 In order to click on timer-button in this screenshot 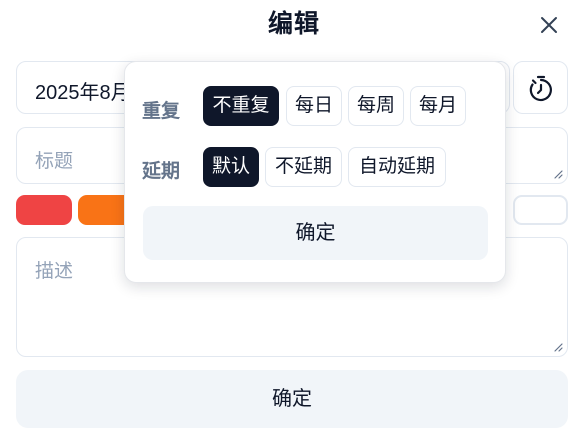, I will do `click(540, 87)`.